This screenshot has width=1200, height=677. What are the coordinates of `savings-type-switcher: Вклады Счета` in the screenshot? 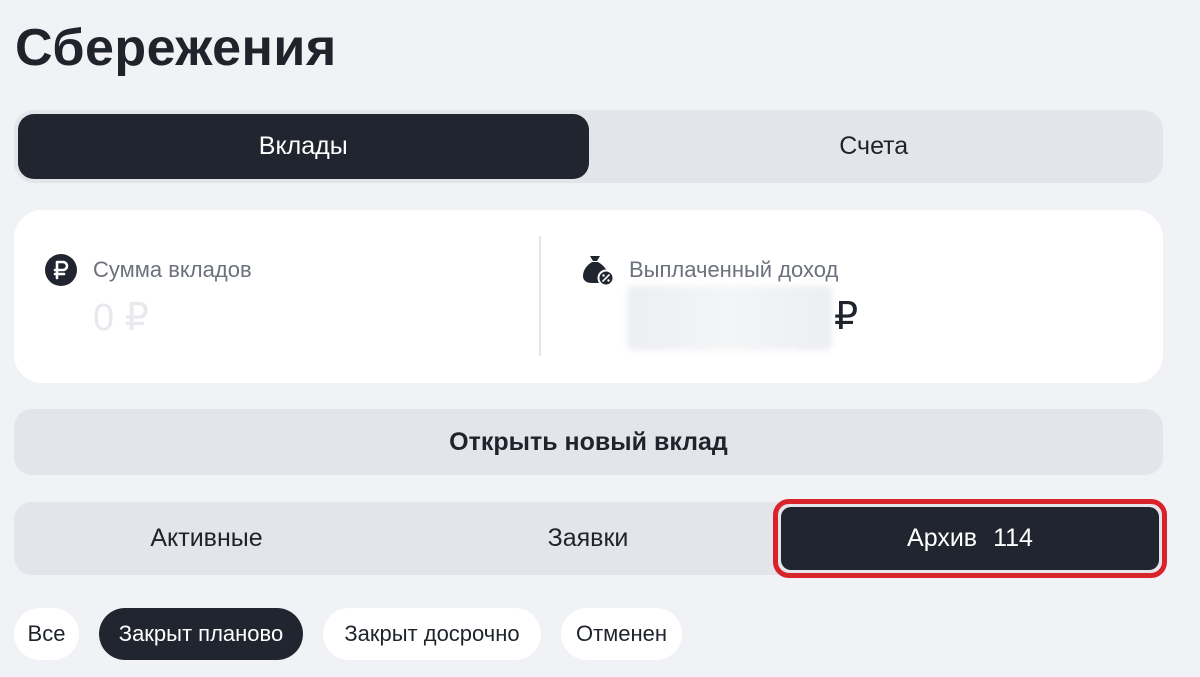 It's located at (588, 146).